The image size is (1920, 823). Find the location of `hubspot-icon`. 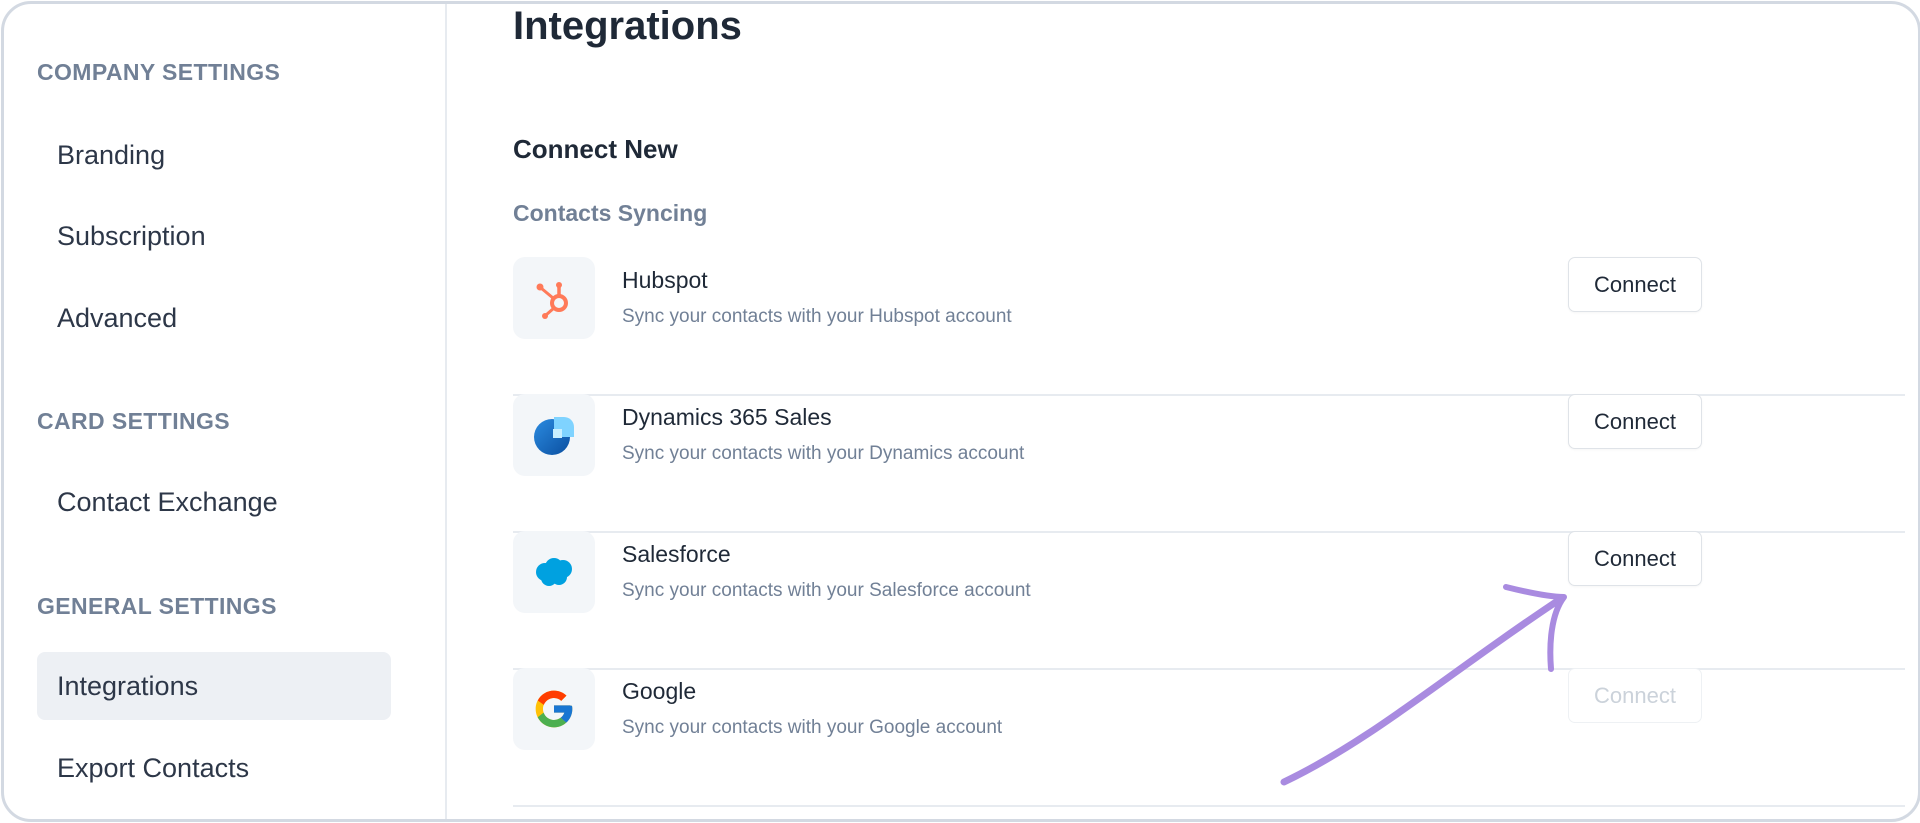

hubspot-icon is located at coordinates (552, 300).